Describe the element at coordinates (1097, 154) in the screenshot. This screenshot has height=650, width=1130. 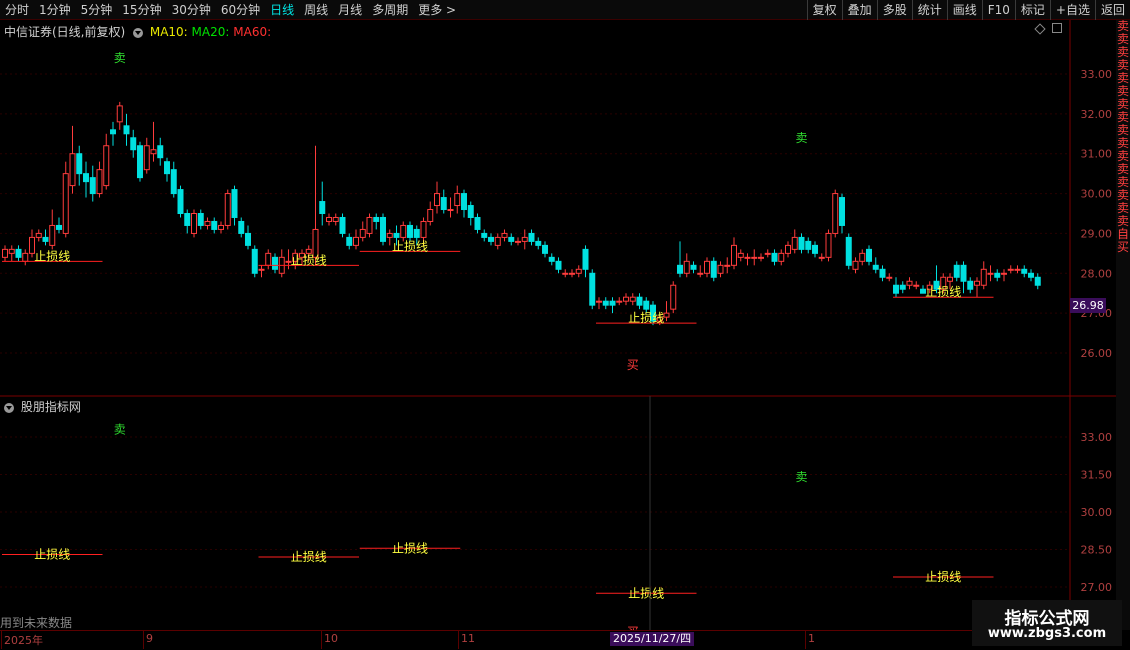
I see `y-tick-label: 31.00` at that location.